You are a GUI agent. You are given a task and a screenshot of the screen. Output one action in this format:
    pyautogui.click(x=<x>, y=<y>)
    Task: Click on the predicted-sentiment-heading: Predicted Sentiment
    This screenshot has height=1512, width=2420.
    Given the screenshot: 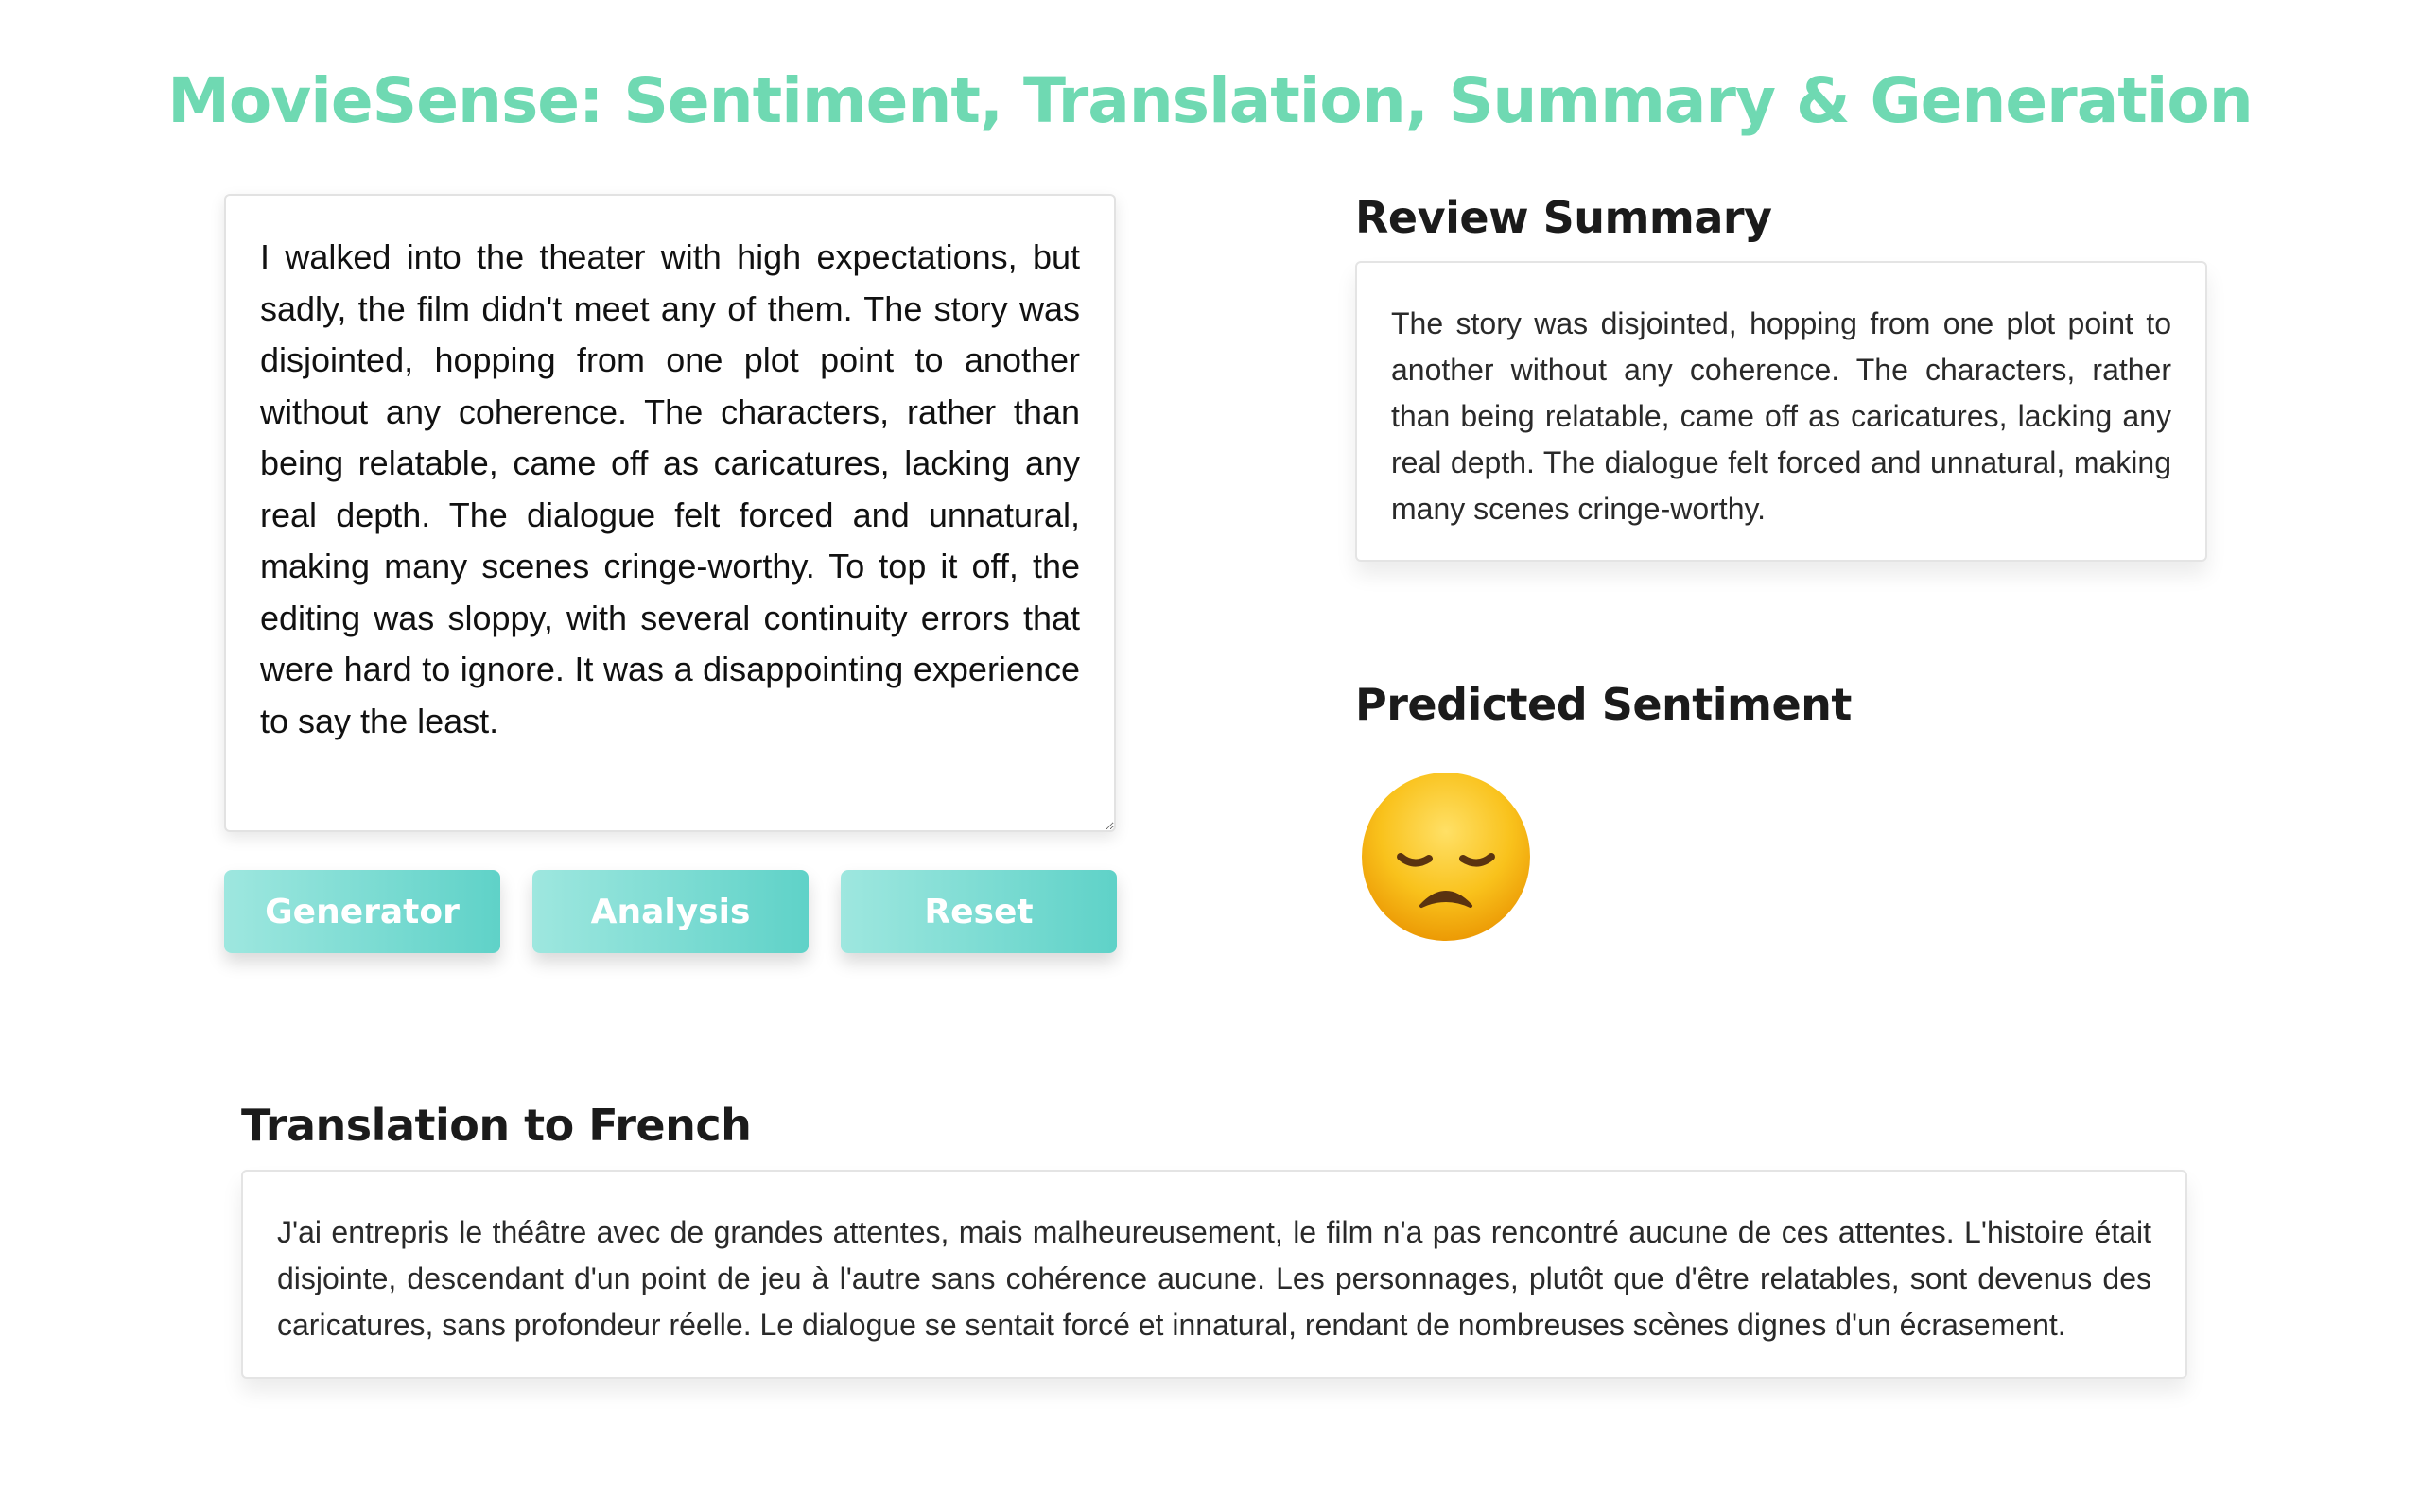 What is the action you would take?
    pyautogui.click(x=1604, y=704)
    